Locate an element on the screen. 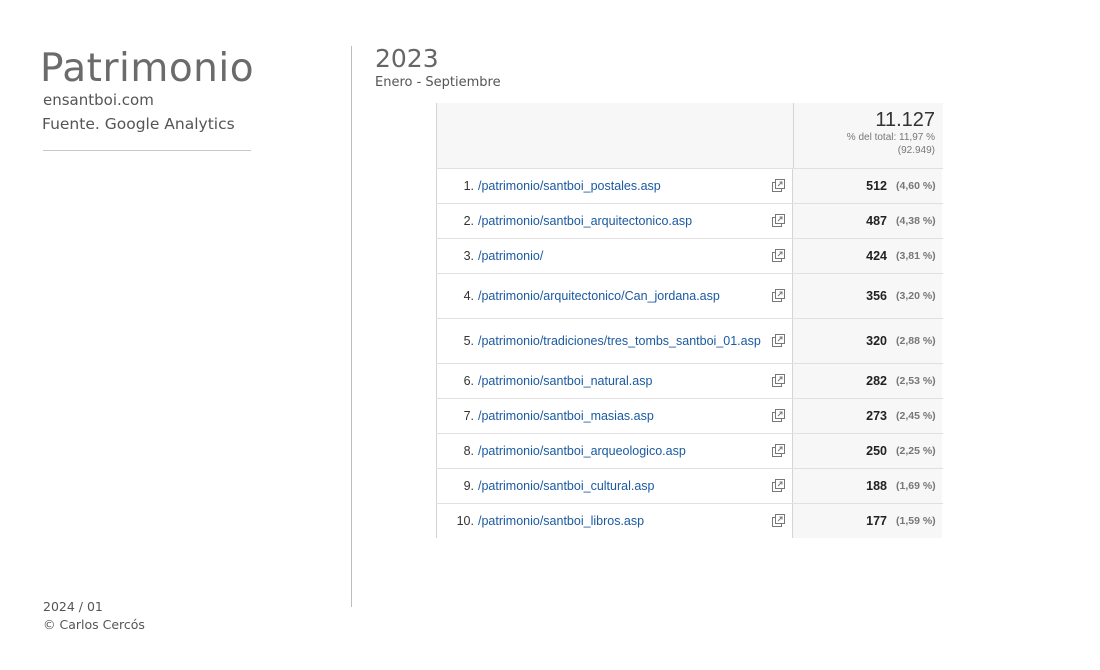 The height and width of the screenshot is (670, 1100). row-page-link: /patrimonio/santboi_arqueologico.asp is located at coordinates (625, 451).